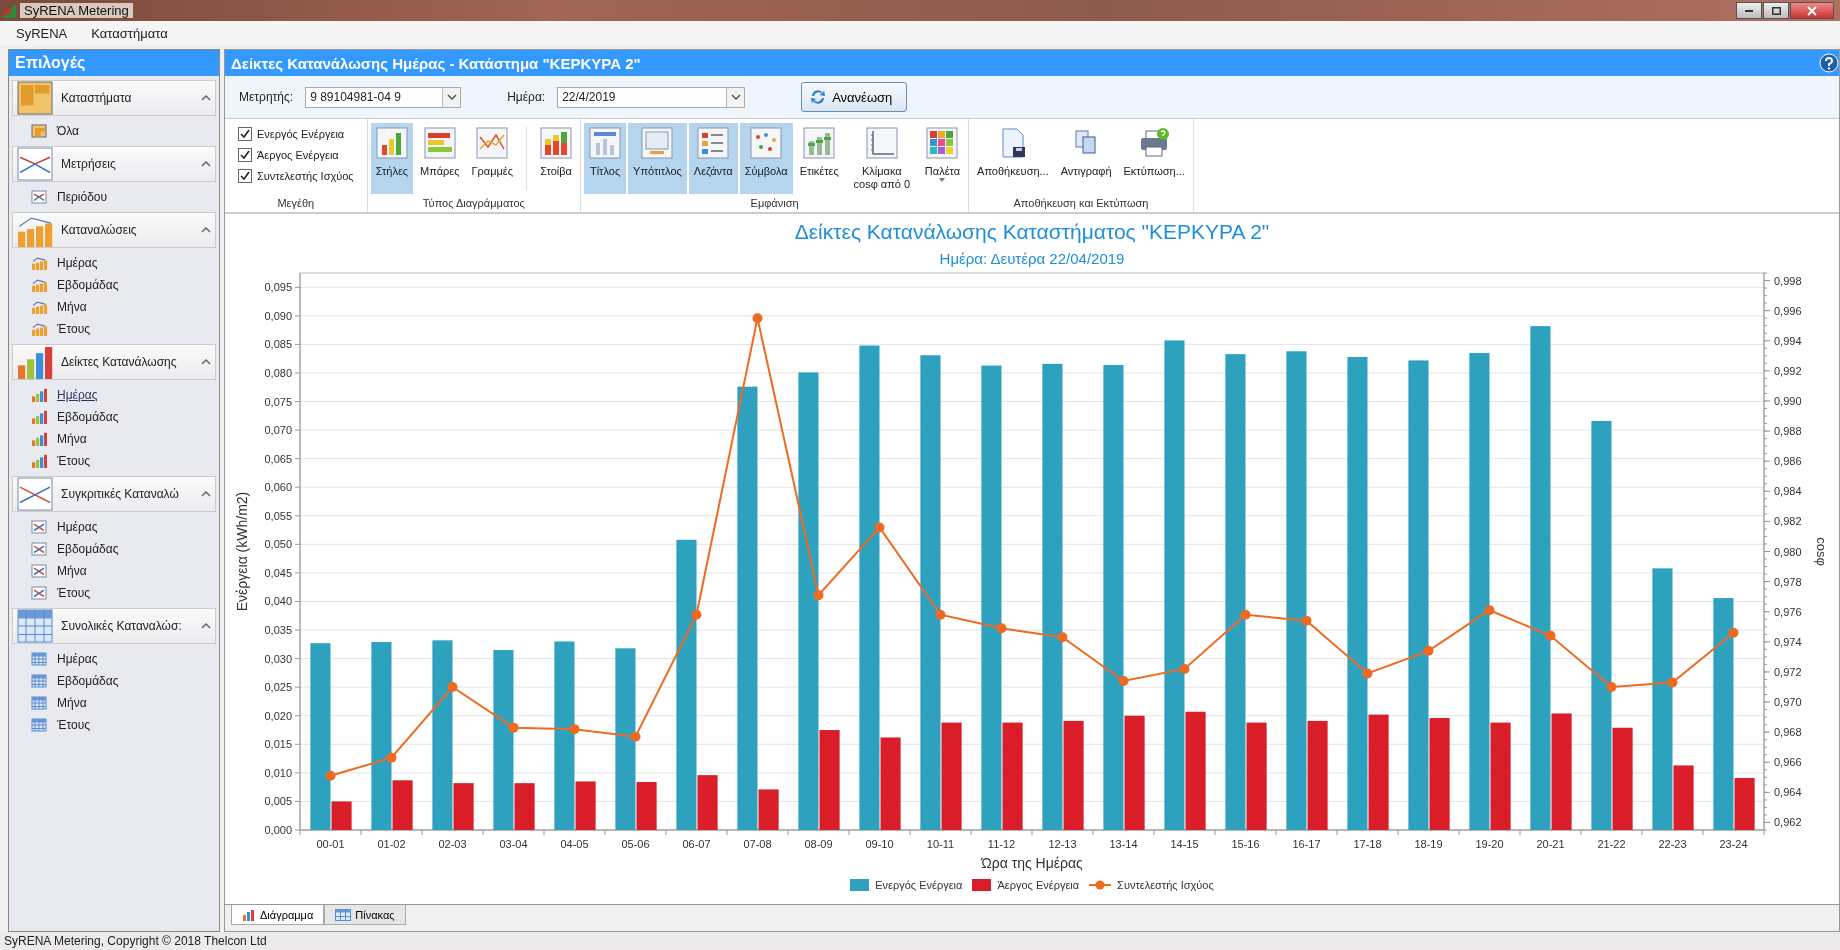 Image resolution: width=1840 pixels, height=950 pixels. What do you see at coordinates (391, 143) in the screenshot?
I see `column-chart-icon` at bounding box center [391, 143].